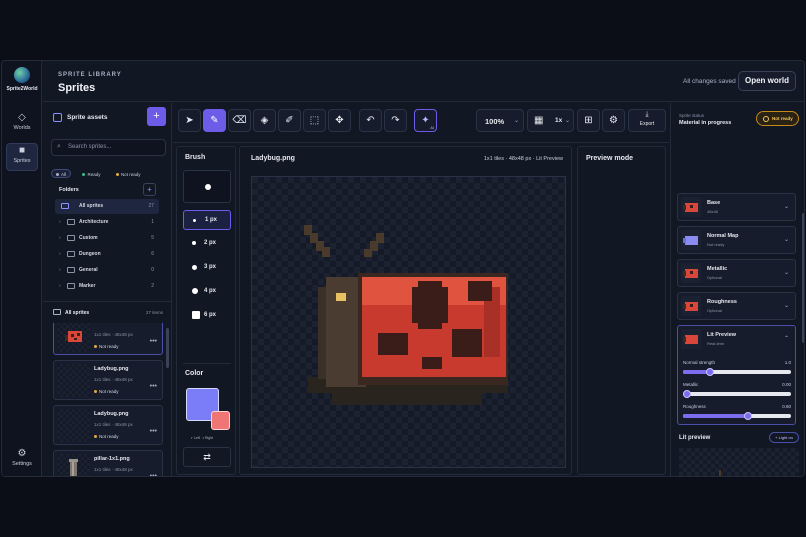 The image size is (806, 537). I want to click on eraser-tool-button: ⌫, so click(239, 120).